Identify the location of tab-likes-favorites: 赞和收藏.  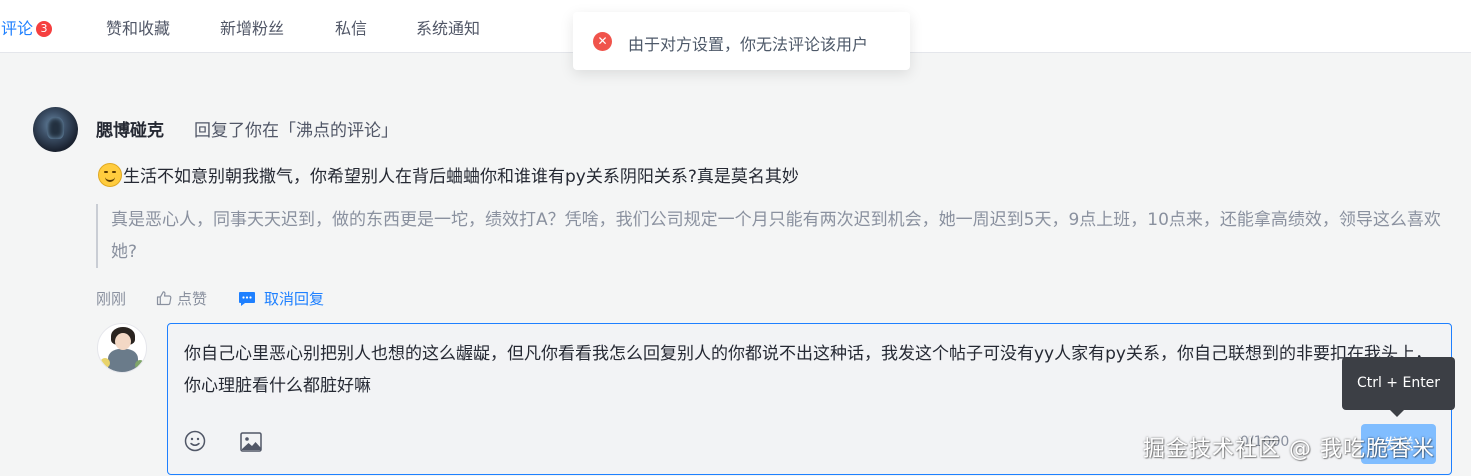
(138, 27).